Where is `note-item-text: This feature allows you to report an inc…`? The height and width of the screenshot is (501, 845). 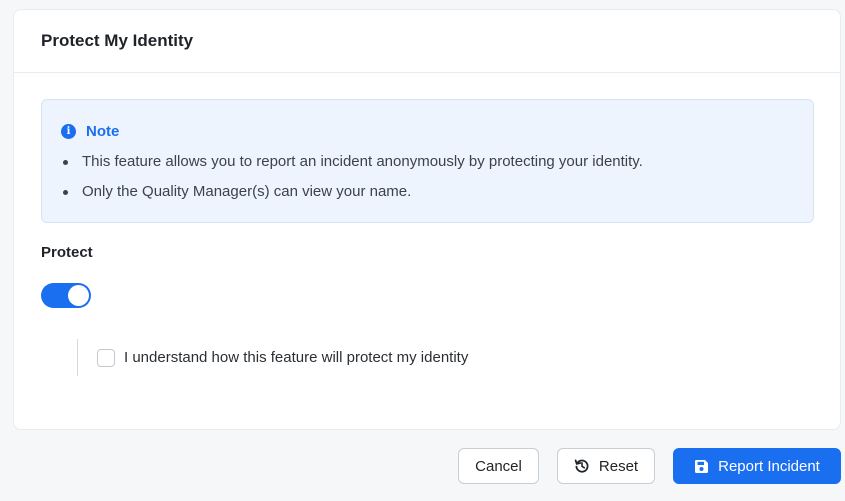
note-item-text: This feature allows you to report an inc… is located at coordinates (362, 161).